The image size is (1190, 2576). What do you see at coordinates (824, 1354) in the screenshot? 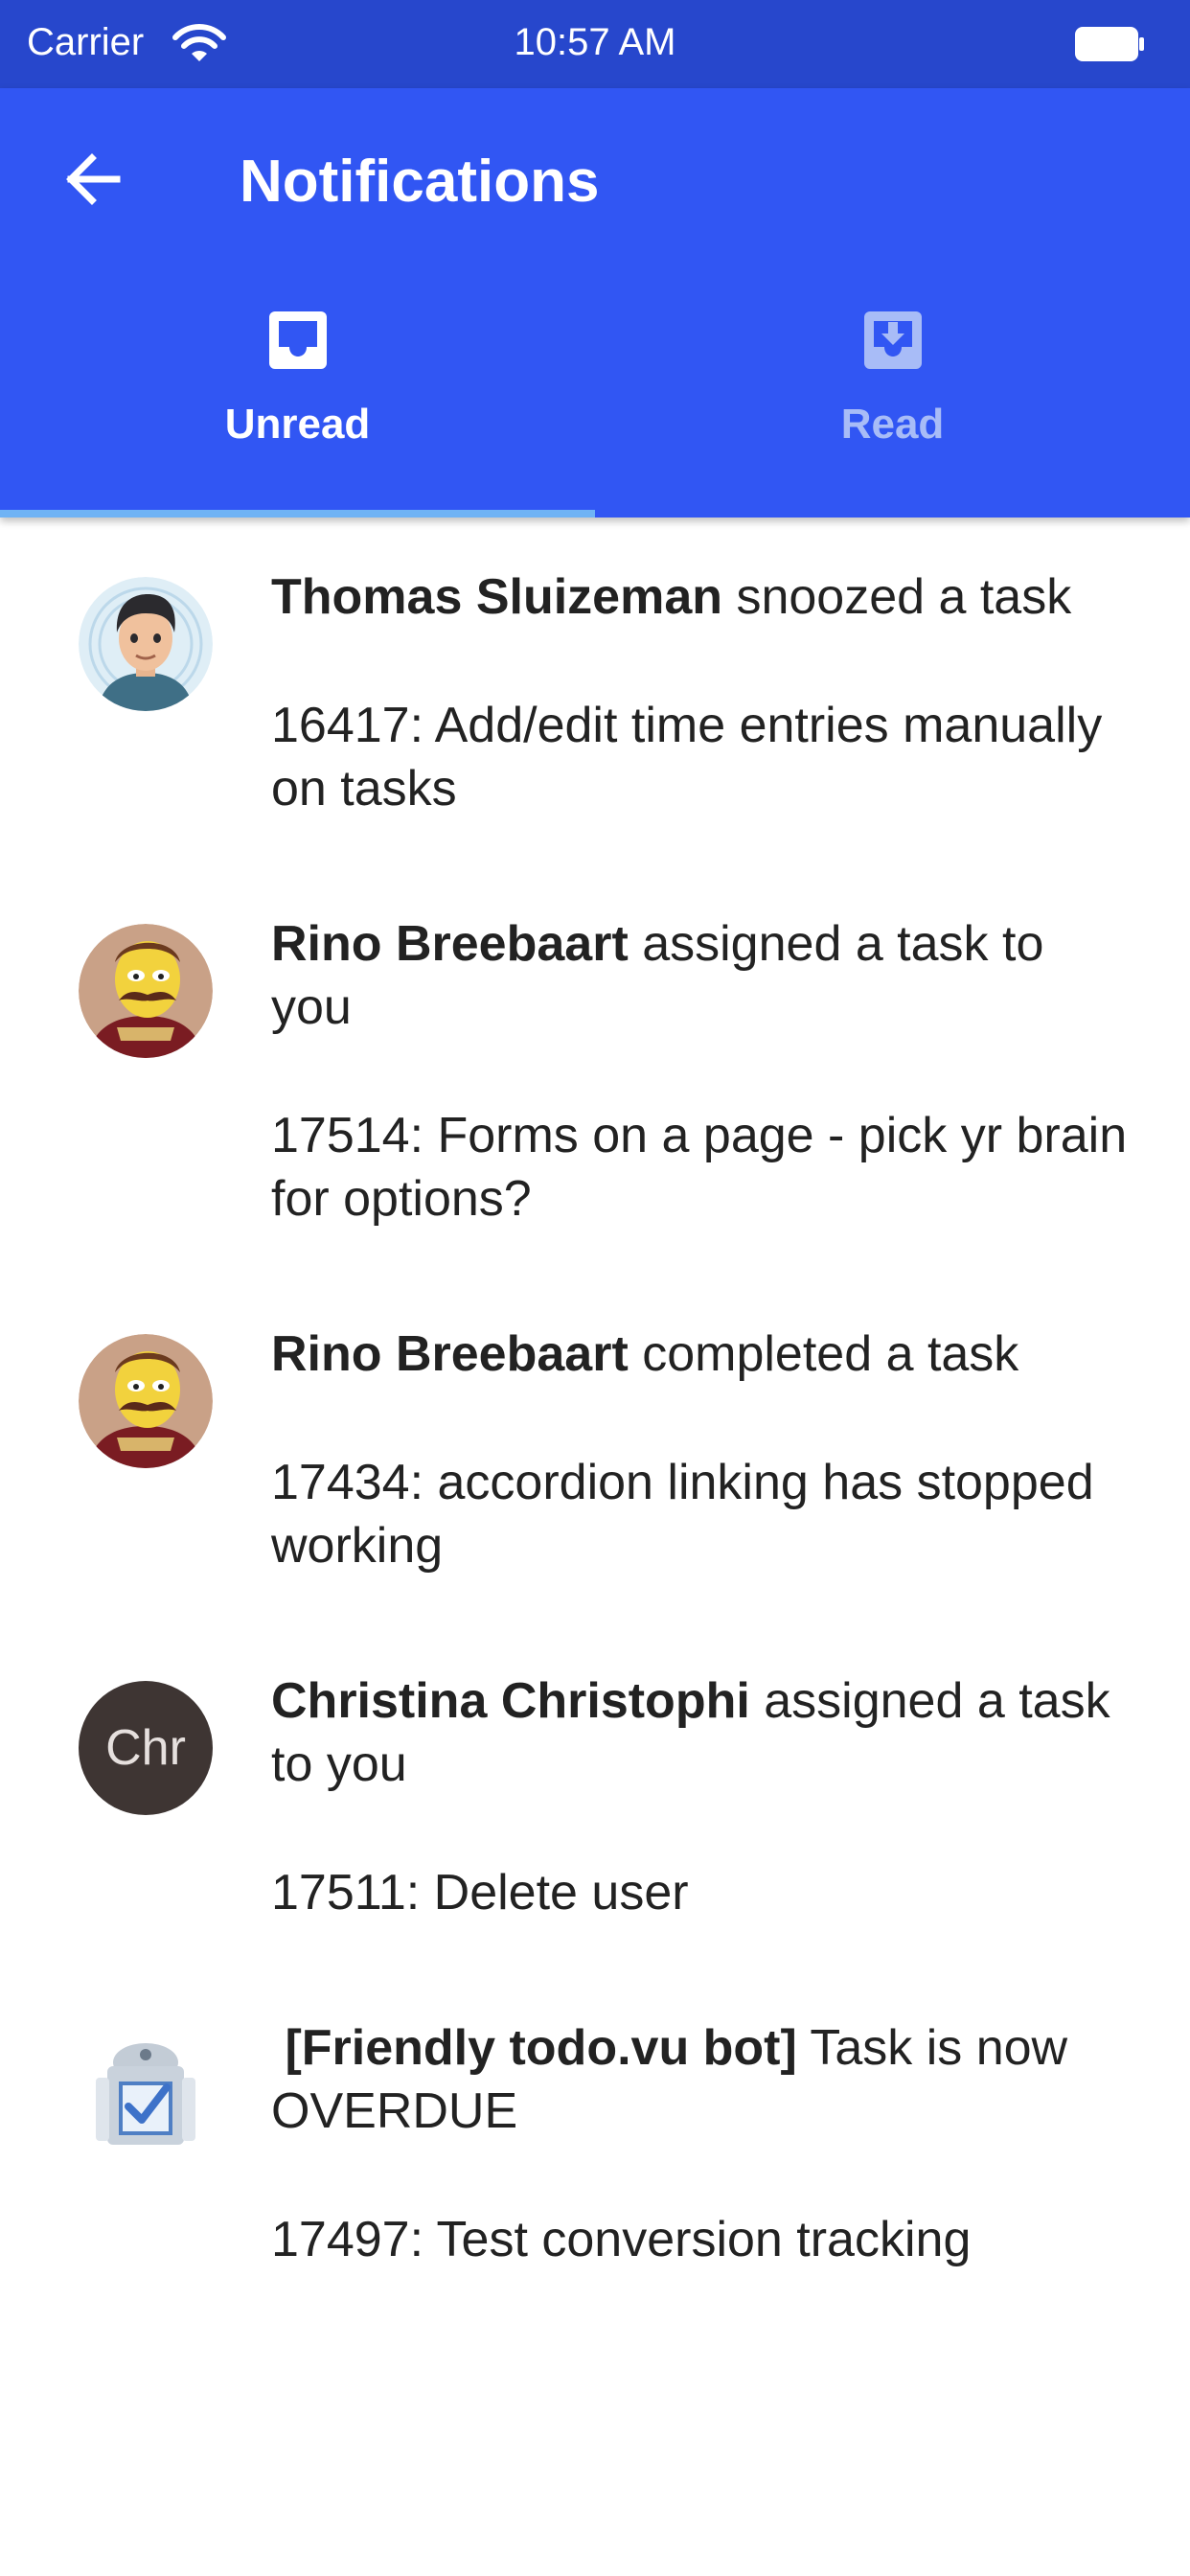
I see `action-text: completed a task` at bounding box center [824, 1354].